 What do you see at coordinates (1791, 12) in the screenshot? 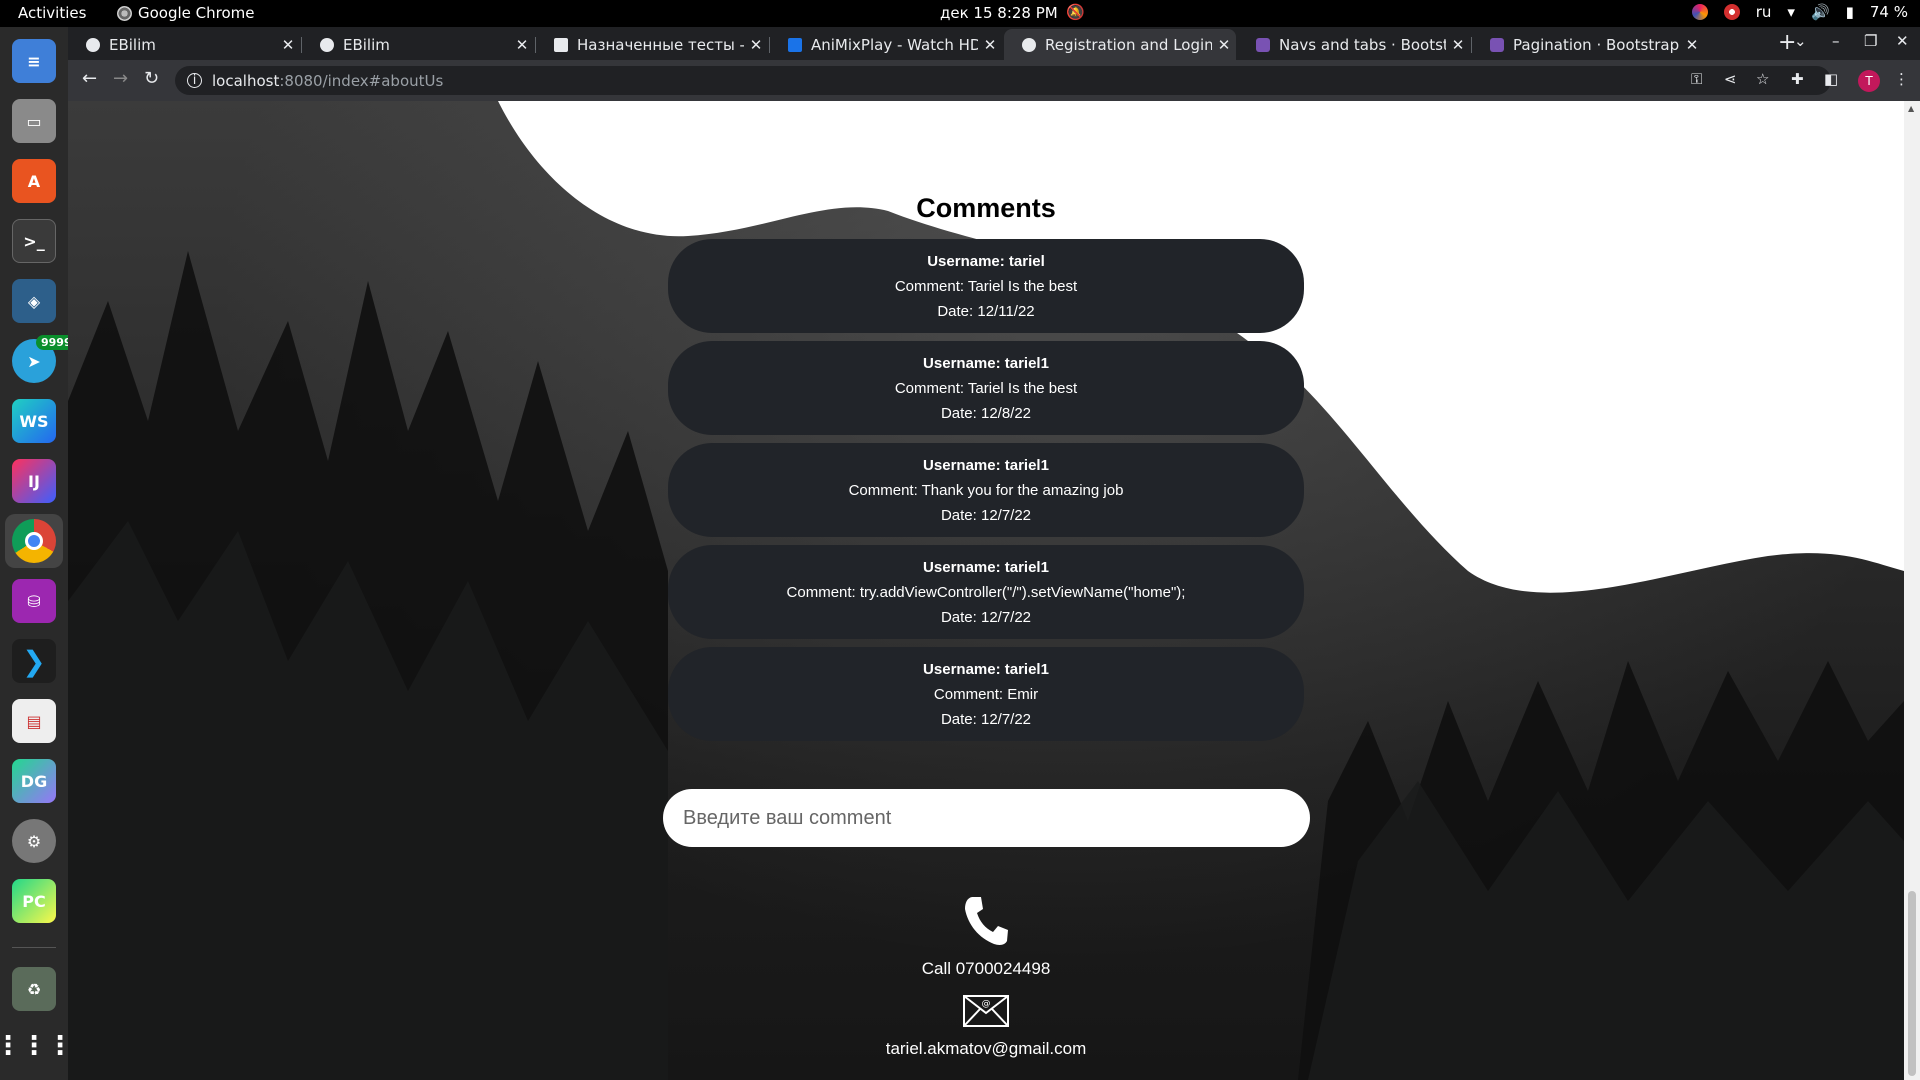
I see `wifi-icon: ▾` at bounding box center [1791, 12].